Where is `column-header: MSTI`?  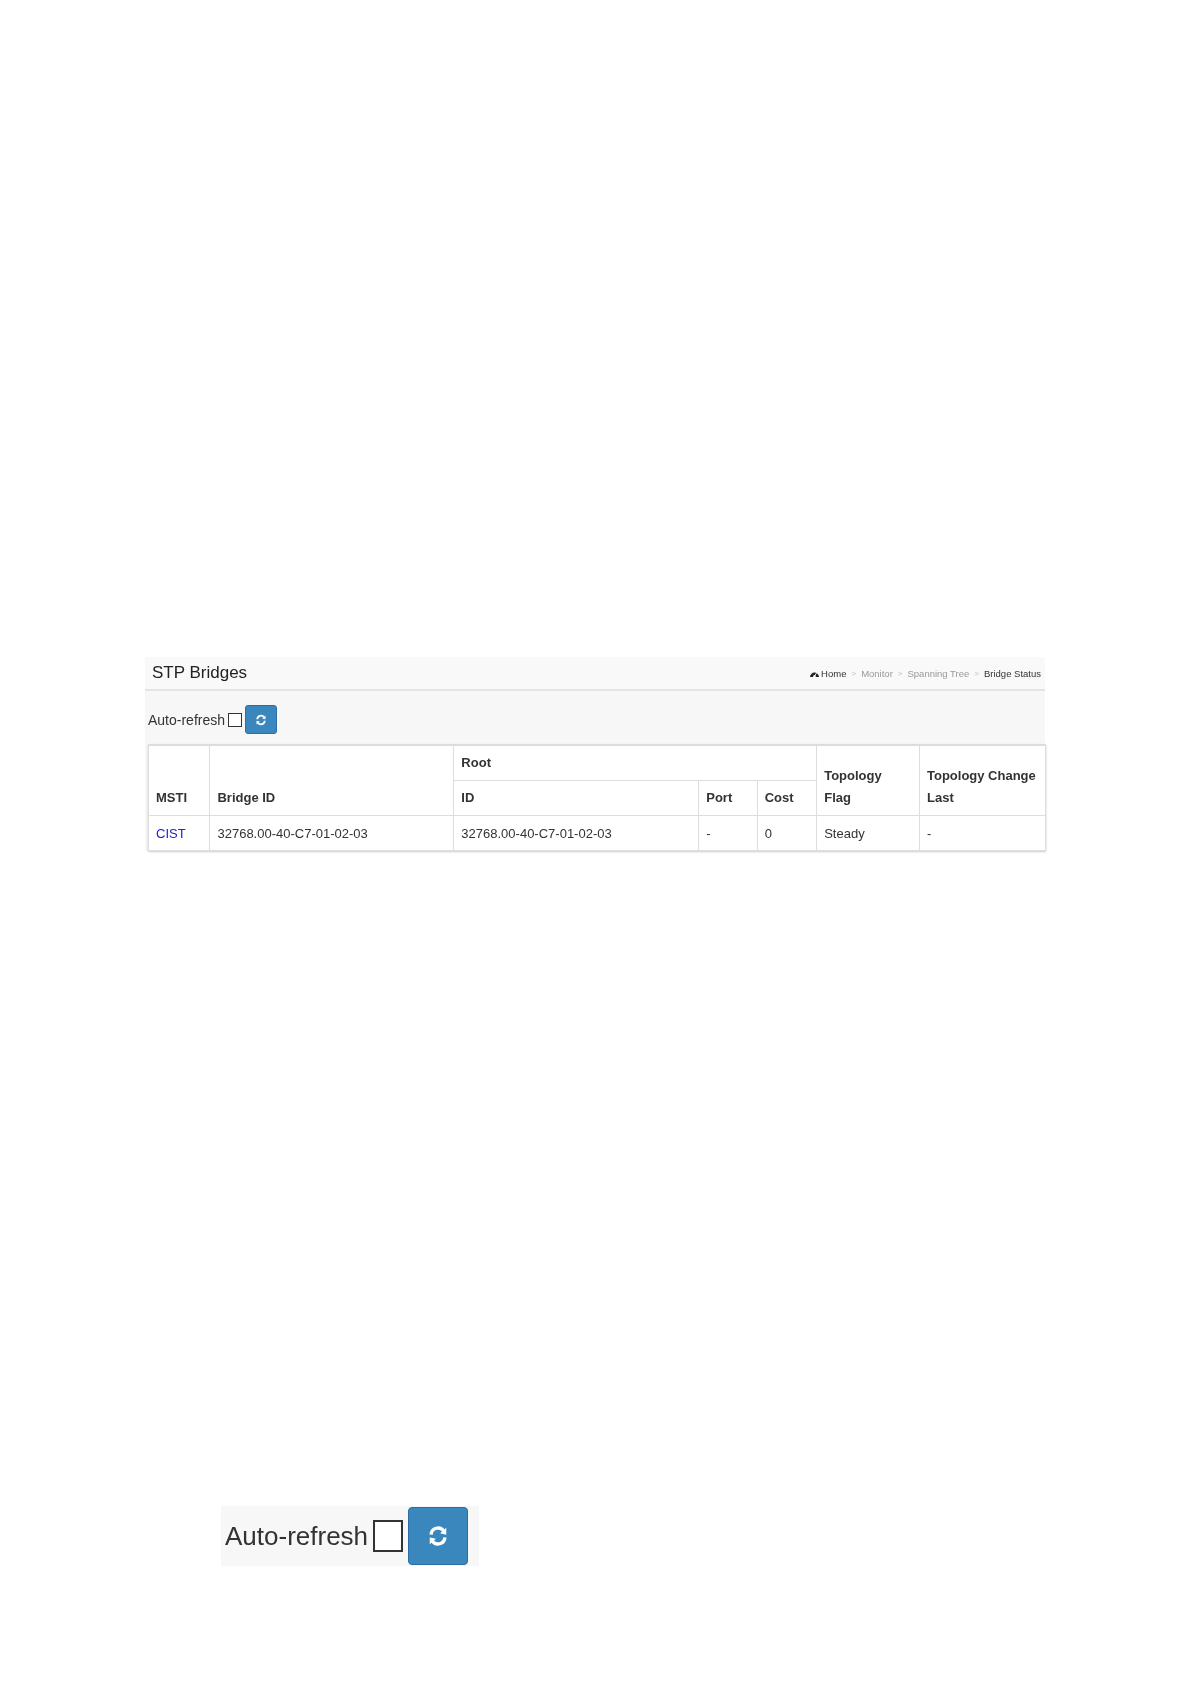 column-header: MSTI is located at coordinates (179, 780).